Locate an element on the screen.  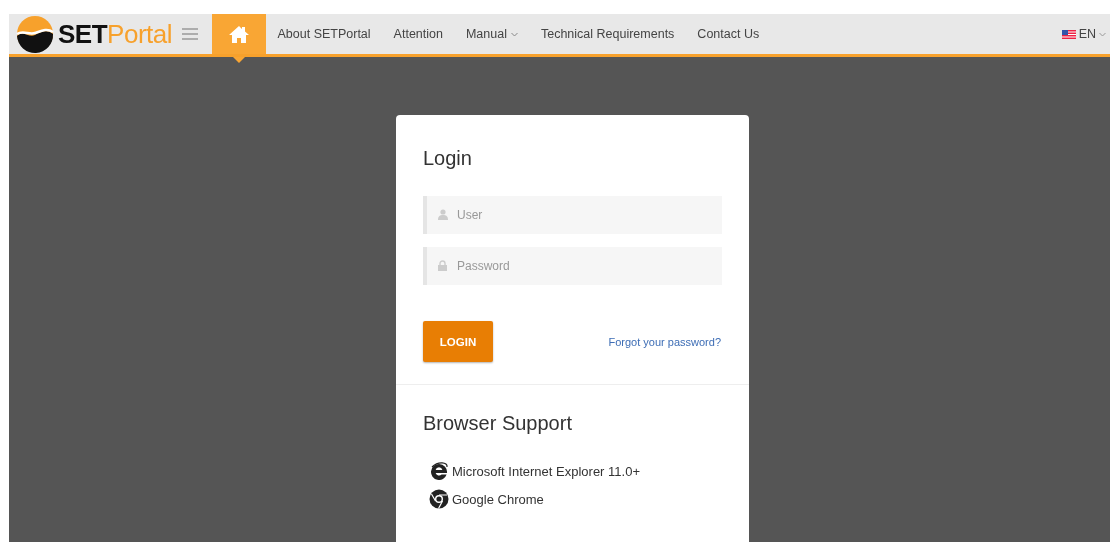
login-title: Login is located at coordinates (448, 158).